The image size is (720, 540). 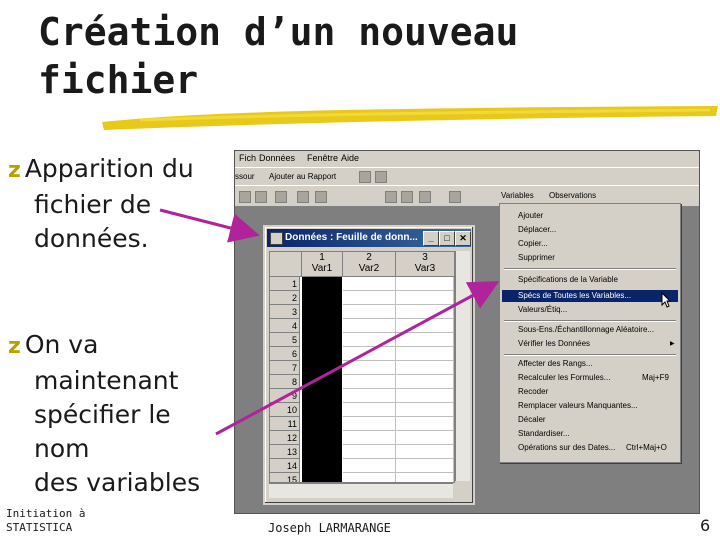 What do you see at coordinates (285, 354) in the screenshot?
I see `row-header: 6` at bounding box center [285, 354].